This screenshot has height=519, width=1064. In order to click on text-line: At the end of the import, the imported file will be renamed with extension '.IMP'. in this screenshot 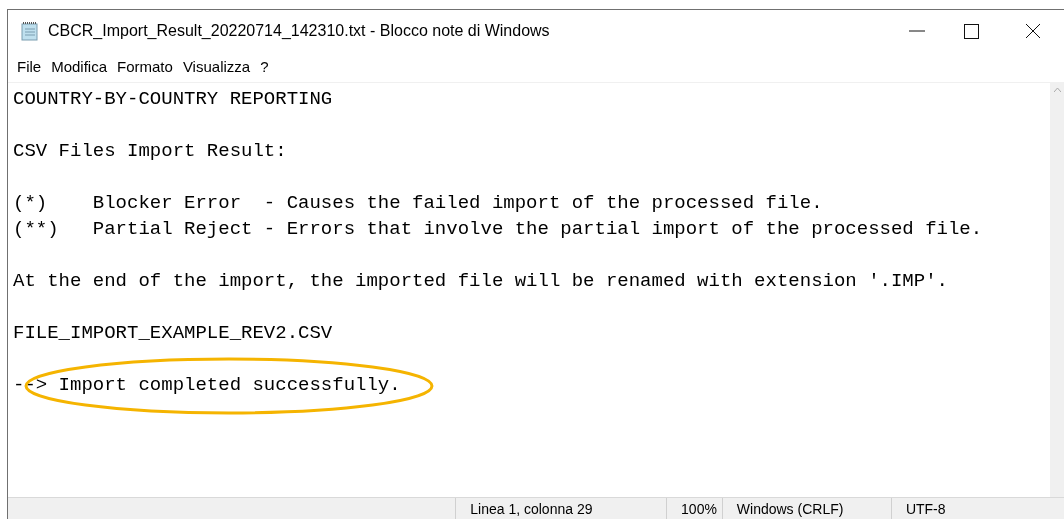, I will do `click(480, 281)`.